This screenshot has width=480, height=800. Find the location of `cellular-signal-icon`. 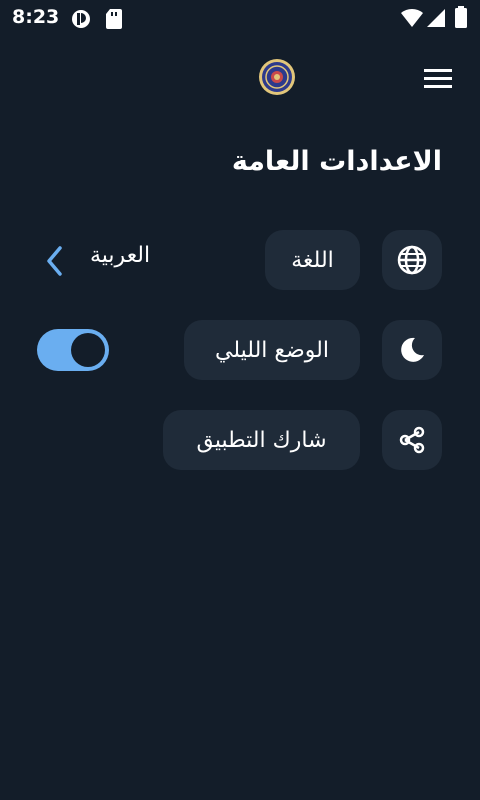

cellular-signal-icon is located at coordinates (436, 20).